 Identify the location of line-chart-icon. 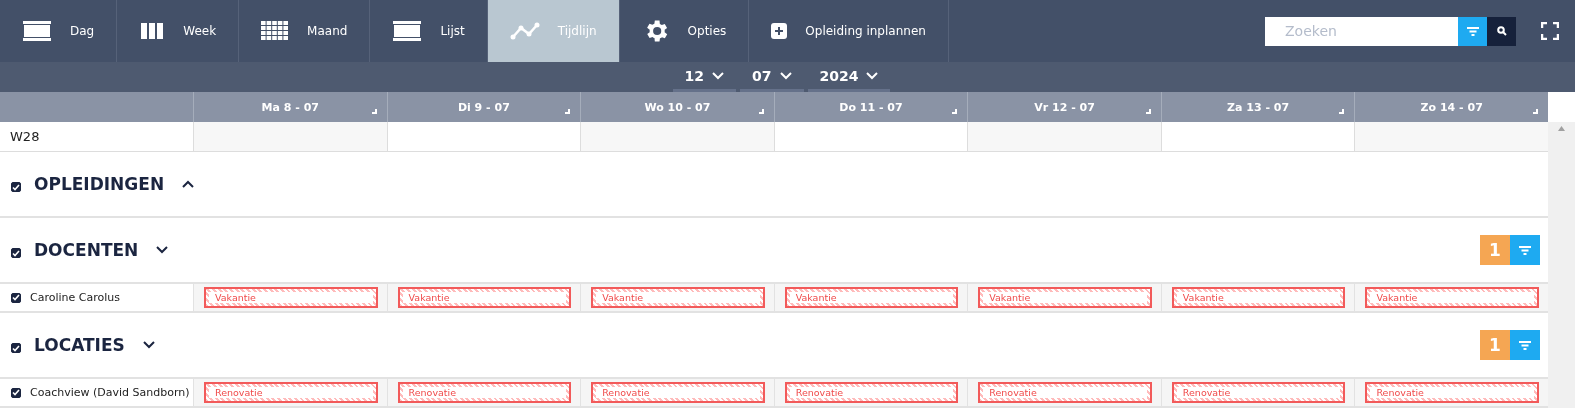
(524, 31).